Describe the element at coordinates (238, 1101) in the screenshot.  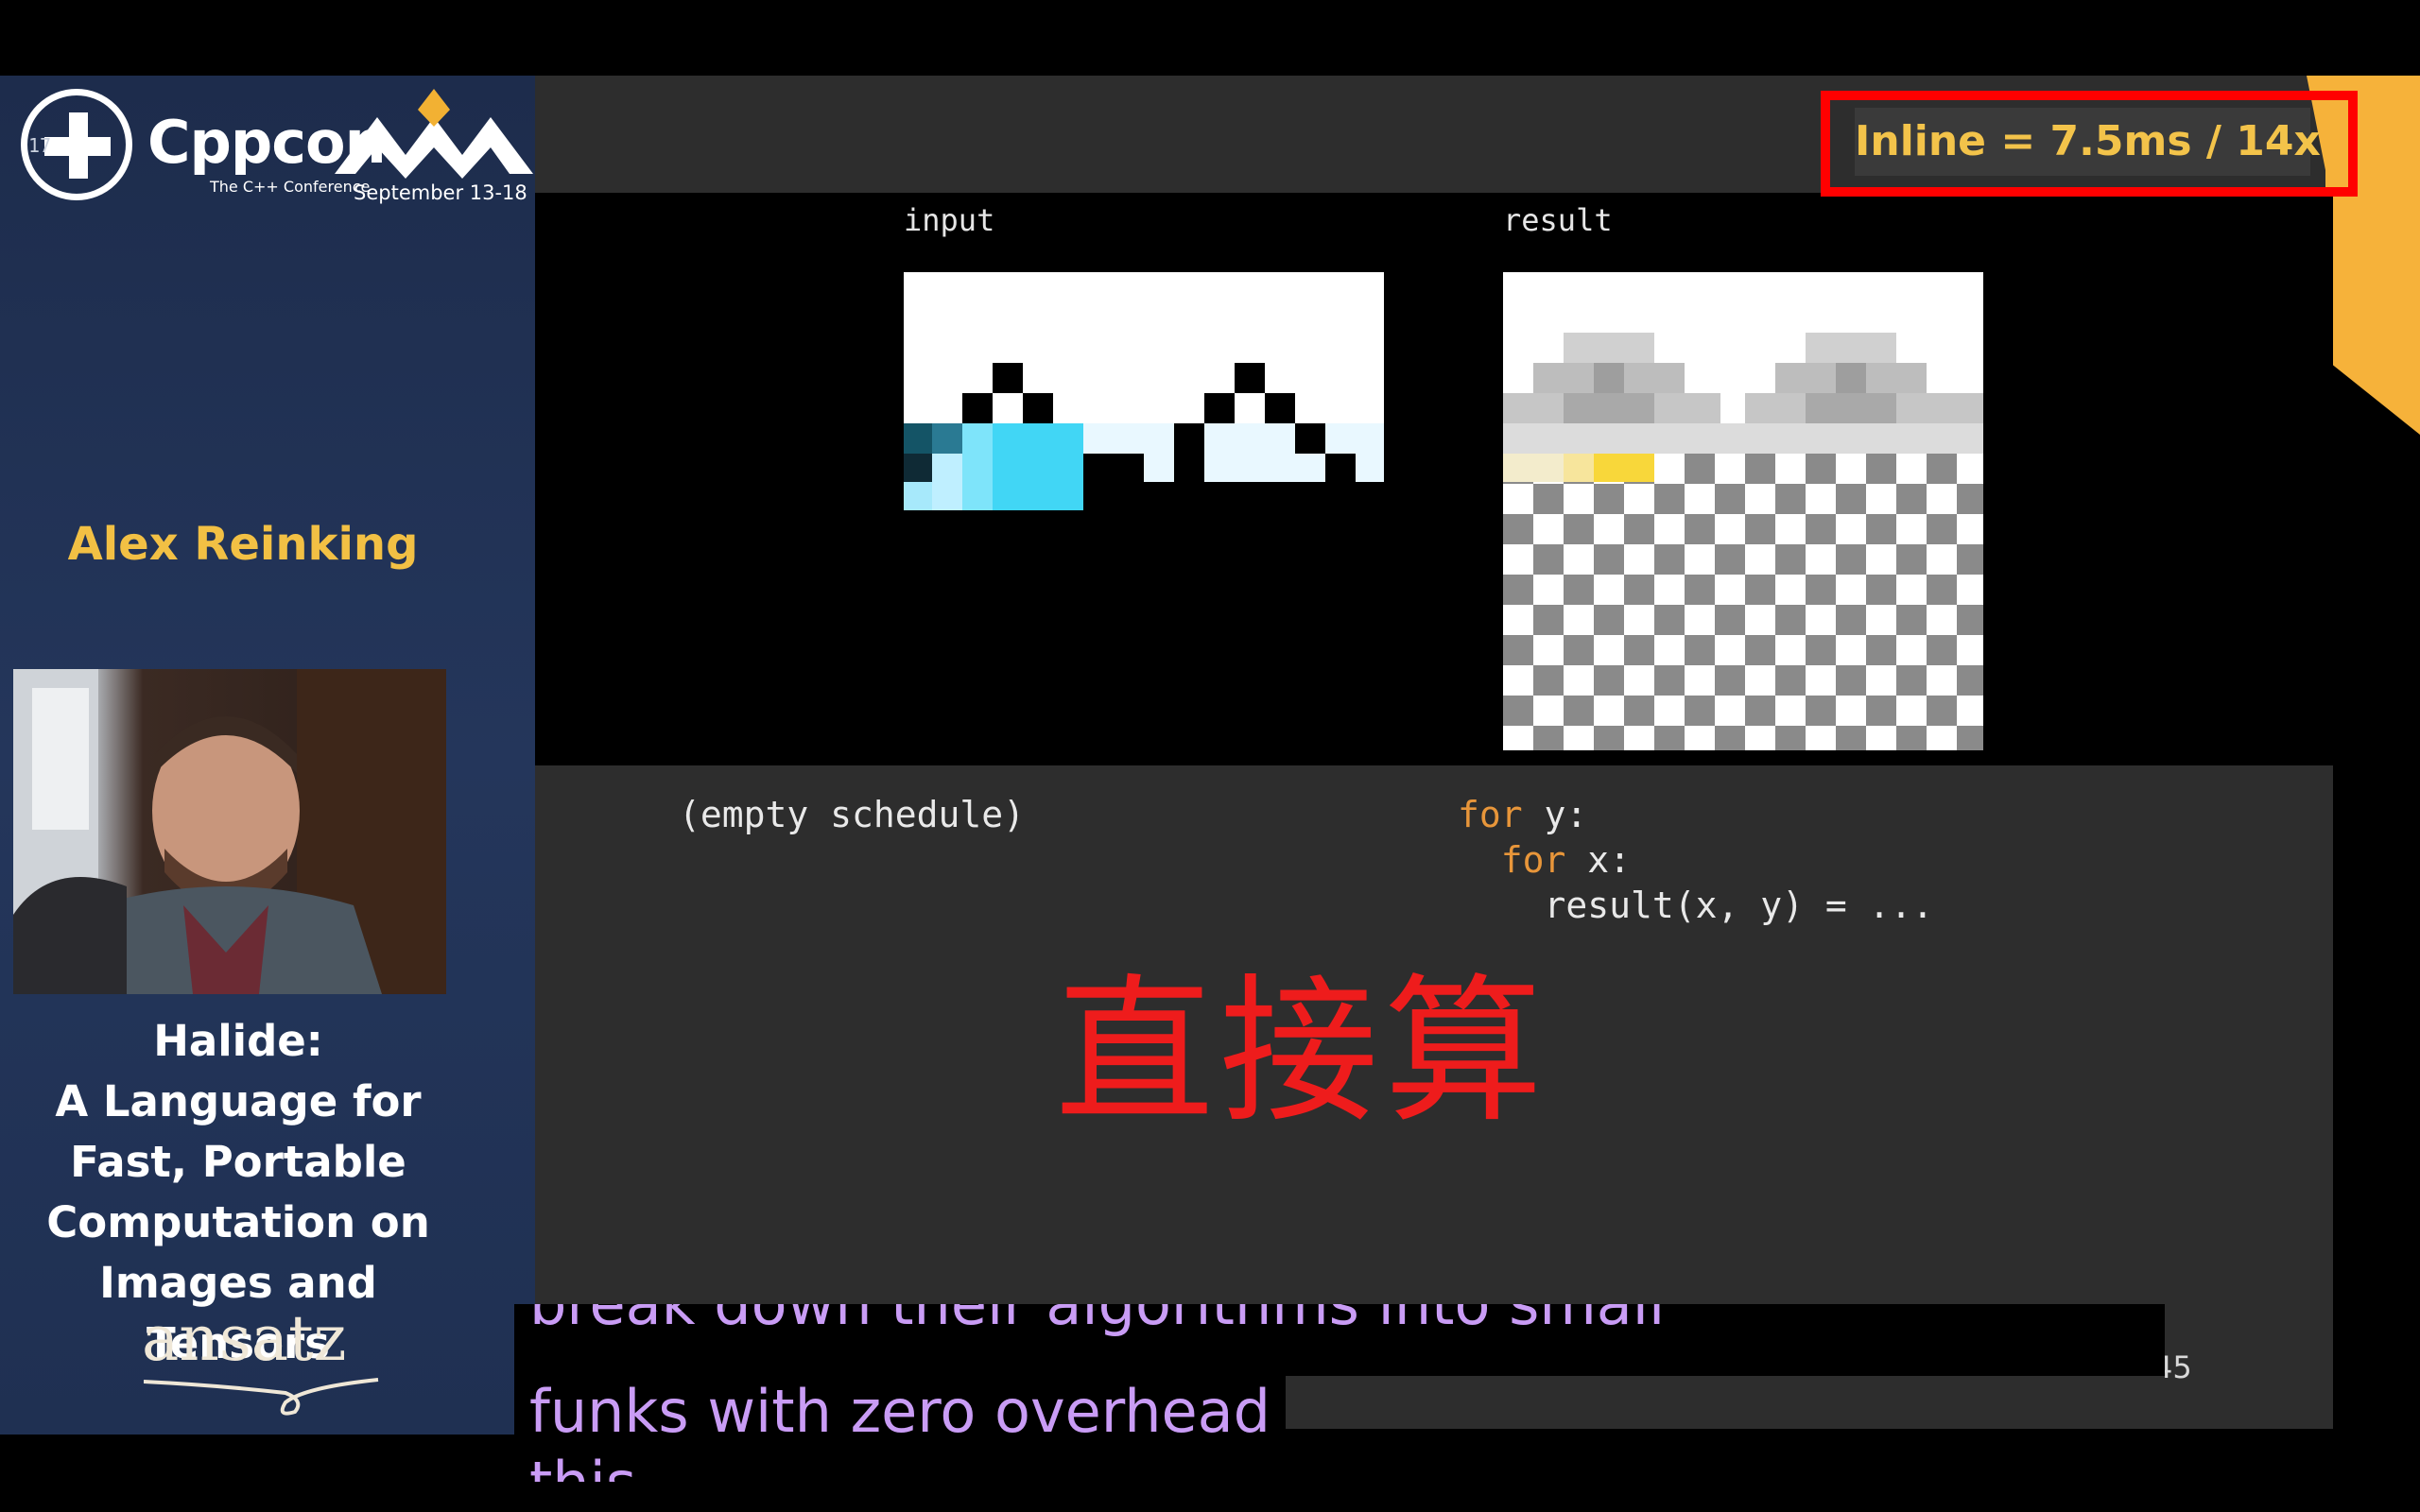
I see `talk-title-line: A Language for` at that location.